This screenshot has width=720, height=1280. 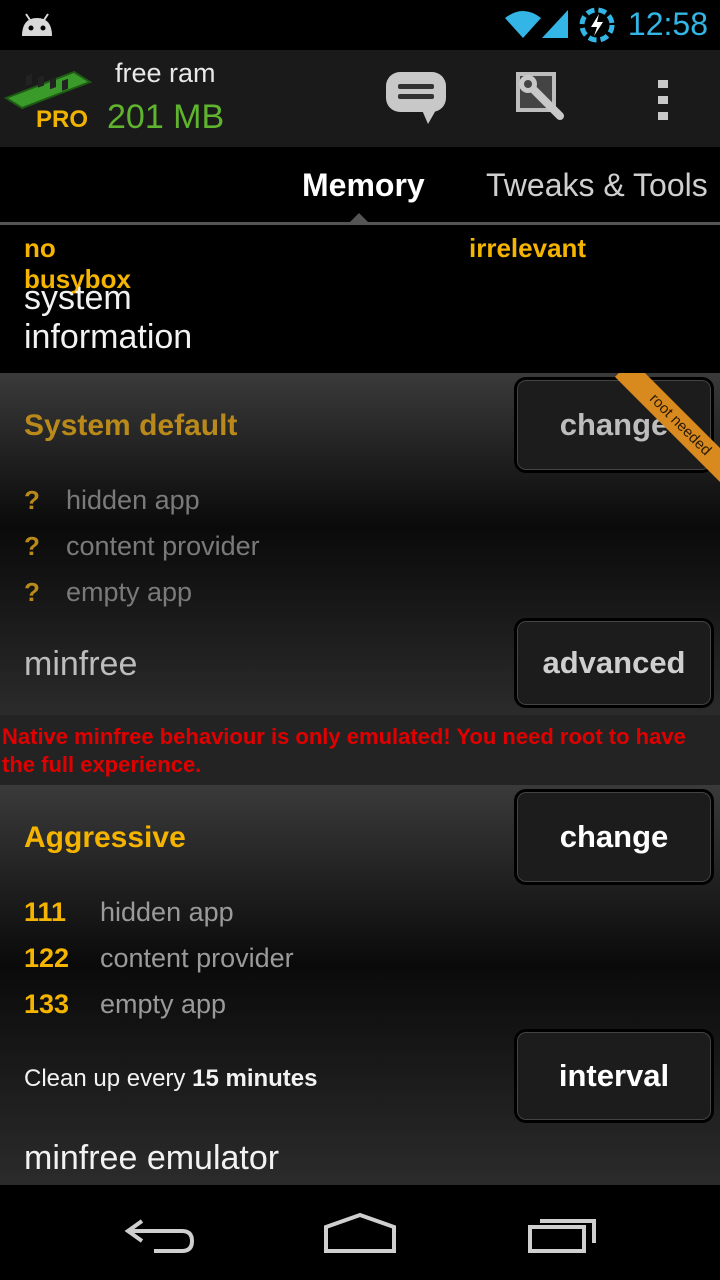 I want to click on cleanup-prefix: Clean up every, so click(x=105, y=1078).